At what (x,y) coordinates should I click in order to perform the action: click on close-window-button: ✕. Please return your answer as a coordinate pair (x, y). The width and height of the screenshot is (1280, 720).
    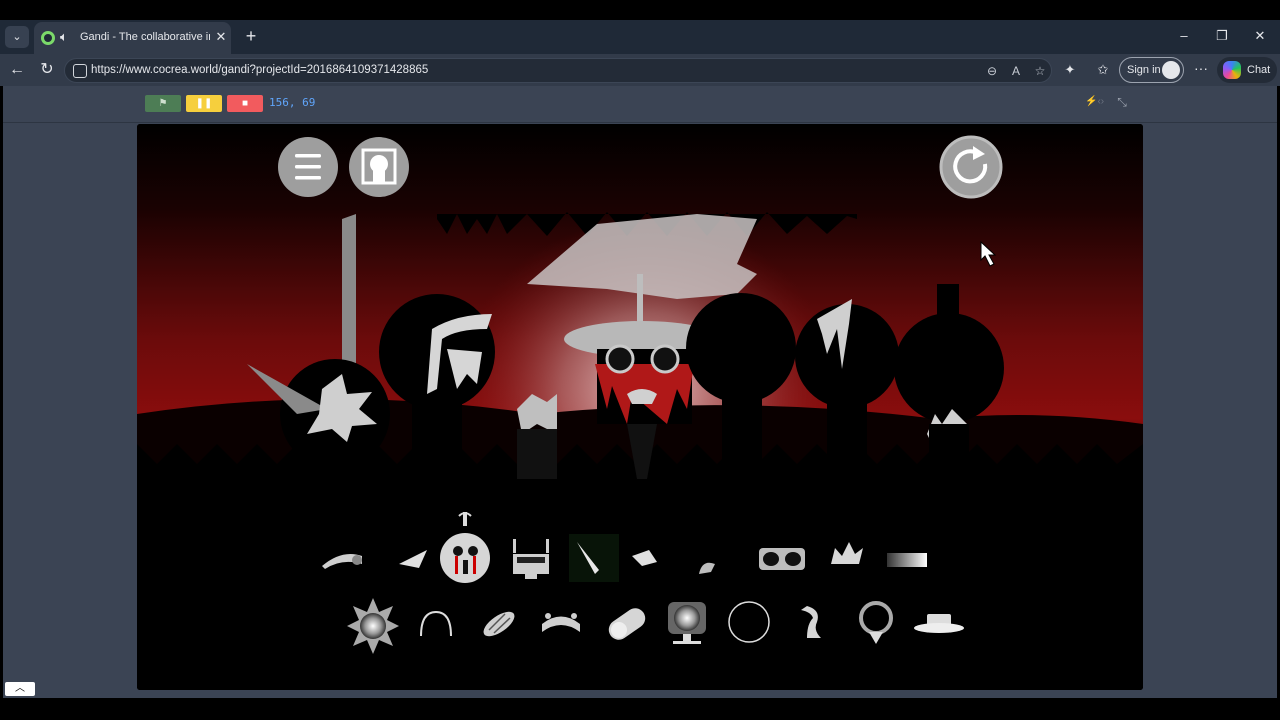
    Looking at the image, I should click on (1260, 36).